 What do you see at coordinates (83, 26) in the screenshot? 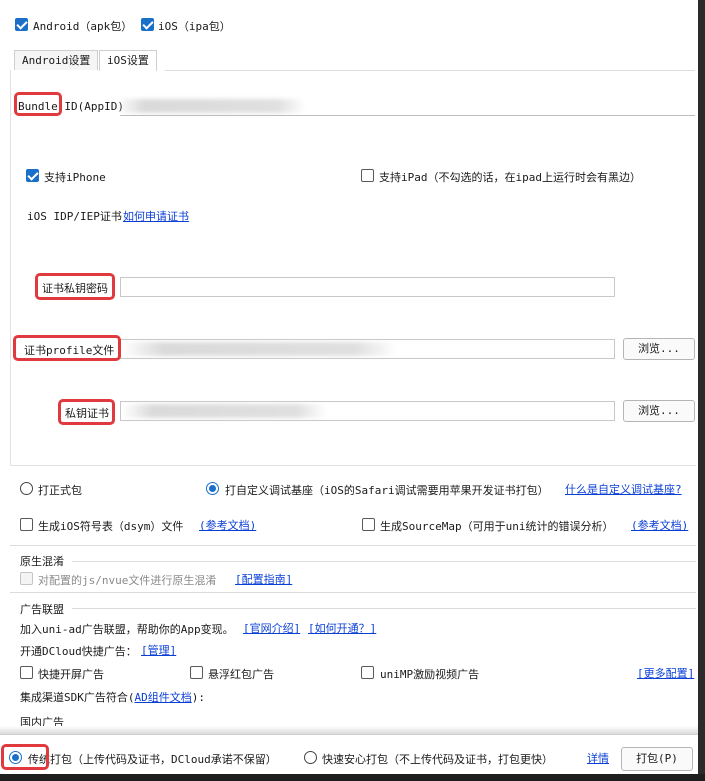
I see `android-label: Android（apk包）` at bounding box center [83, 26].